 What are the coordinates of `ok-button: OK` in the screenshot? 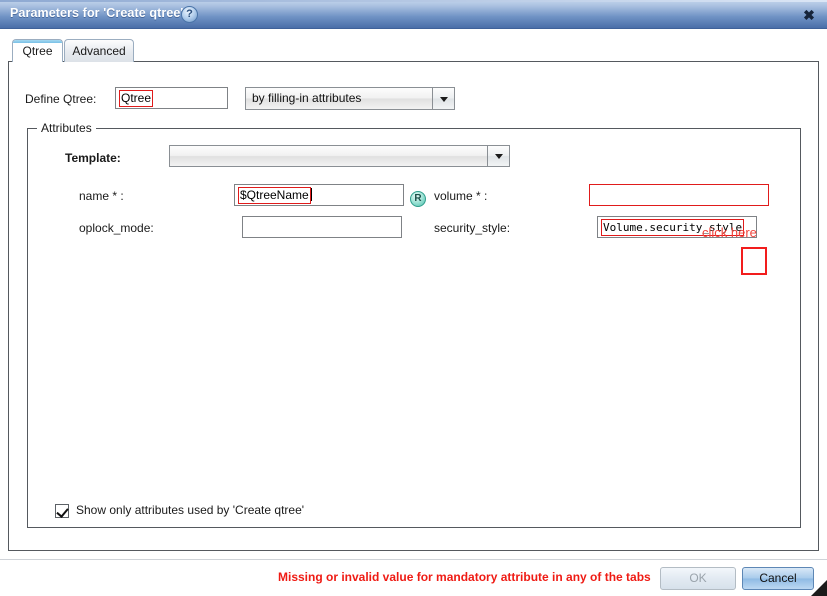 It's located at (698, 578).